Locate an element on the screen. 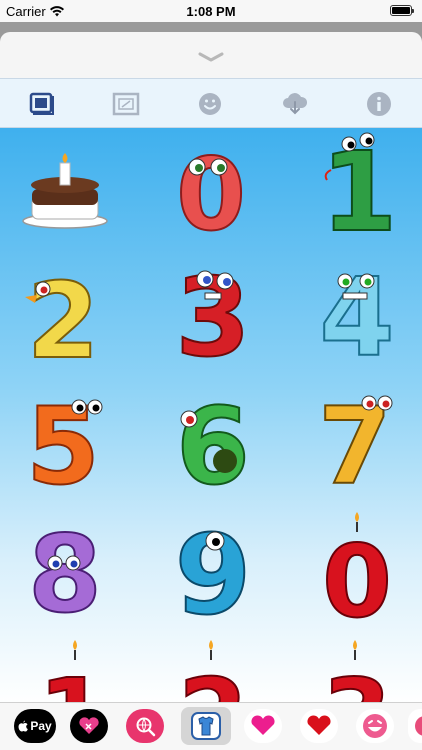  candle-three-sticker: 3 is located at coordinates (355, 672).